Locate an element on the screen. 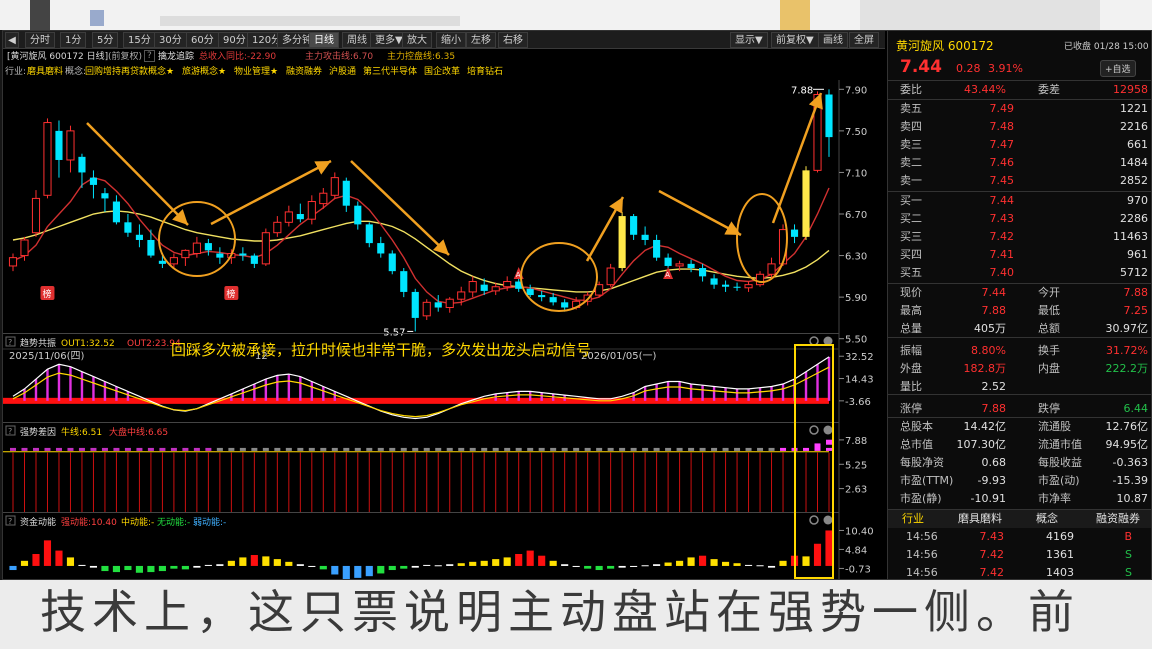  ask-row-0: 卖五 7.49 1221 is located at coordinates (1019, 109).